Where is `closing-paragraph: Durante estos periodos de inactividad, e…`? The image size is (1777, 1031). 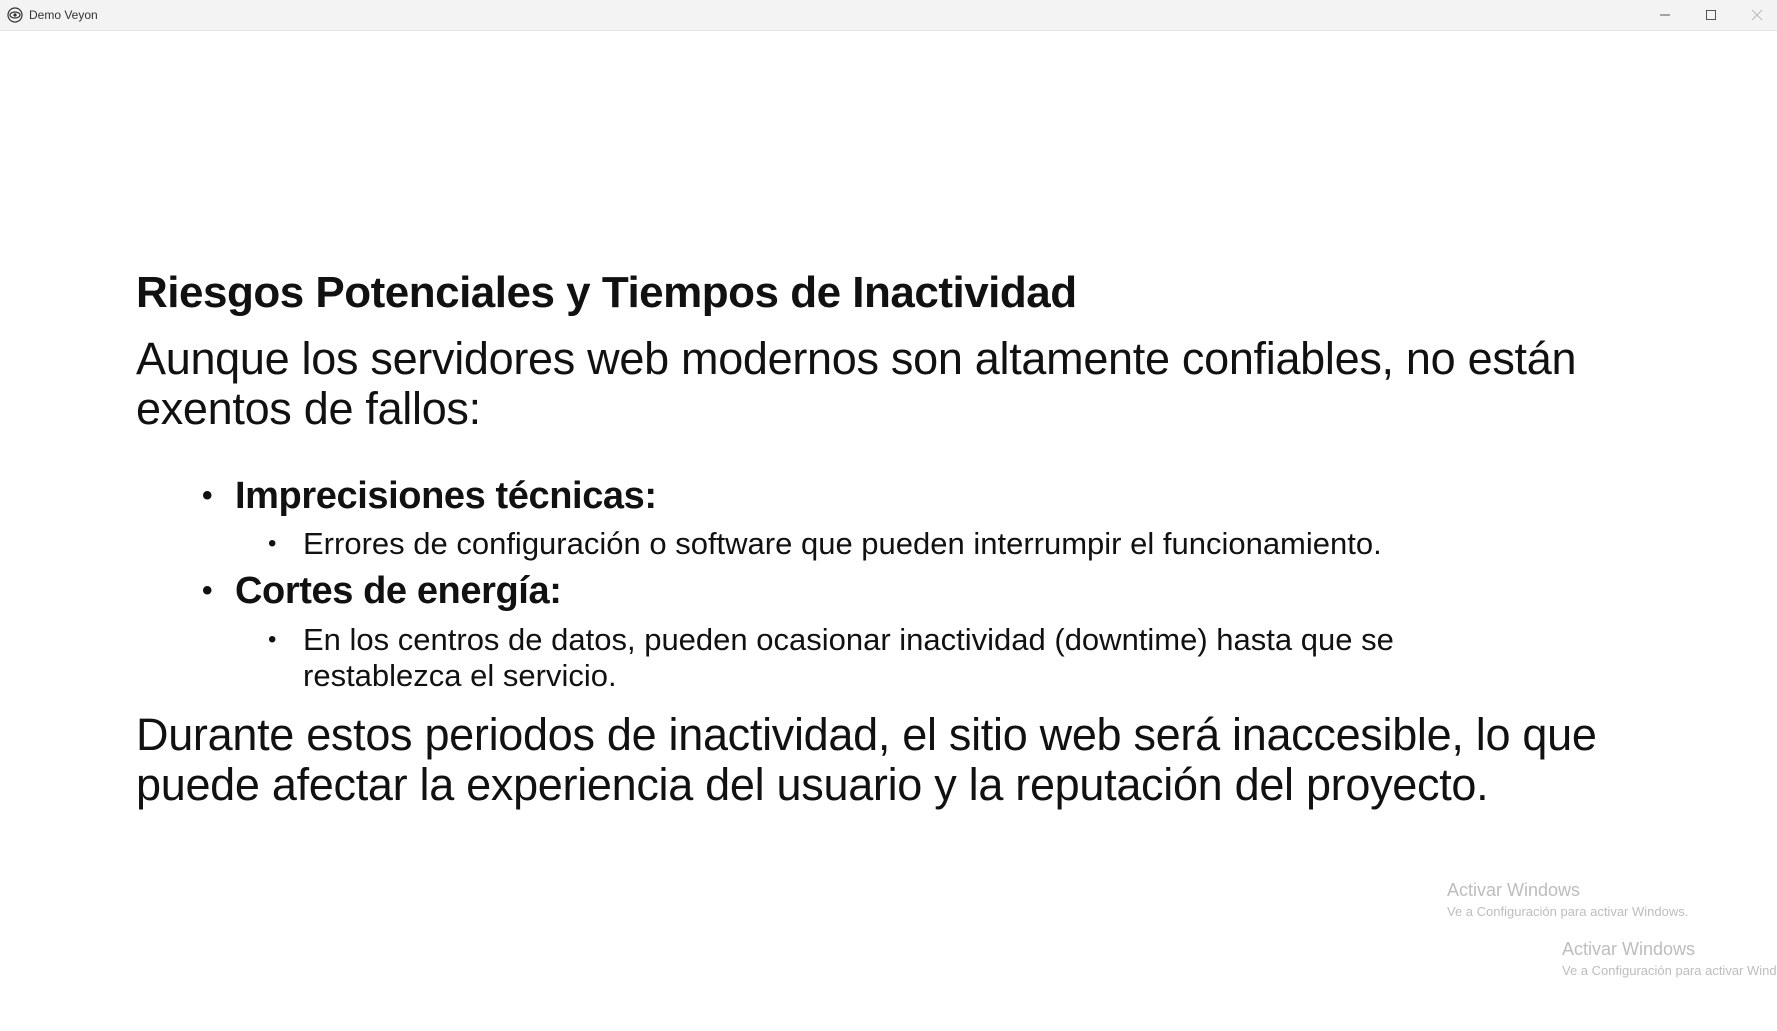
closing-paragraph: Durante estos periodos de inactividad, e… is located at coordinates (866, 759).